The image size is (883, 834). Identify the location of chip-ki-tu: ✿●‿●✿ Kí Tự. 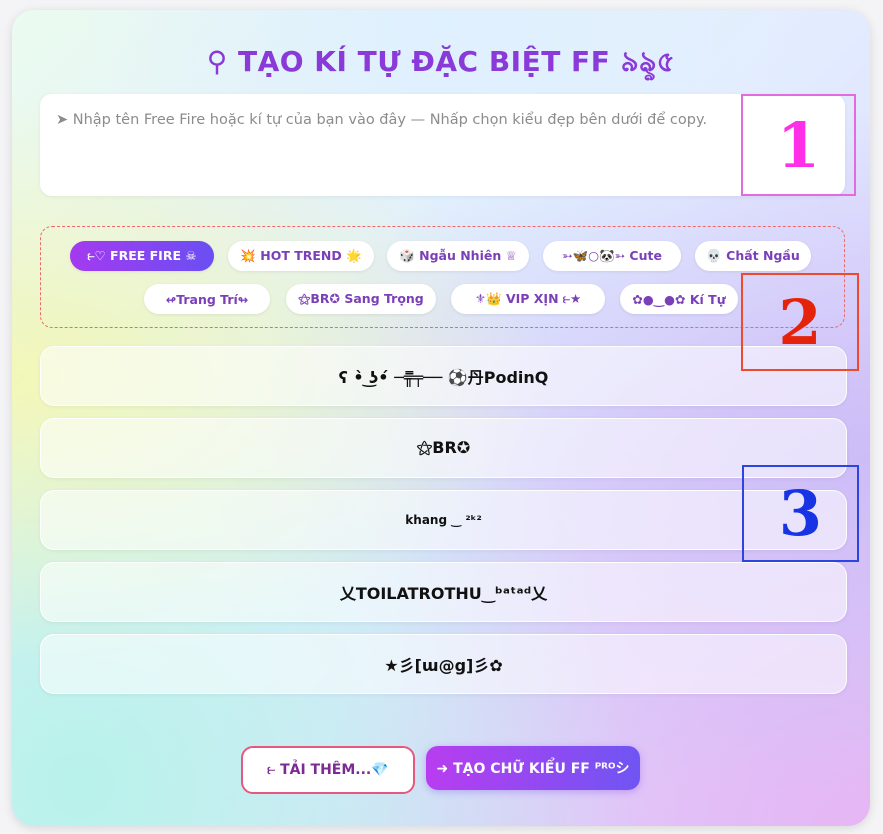
(679, 299).